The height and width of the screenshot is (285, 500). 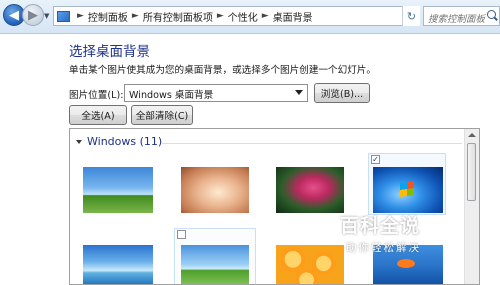 I want to click on picture-location-select: Windows 桌面背景, so click(x=216, y=93).